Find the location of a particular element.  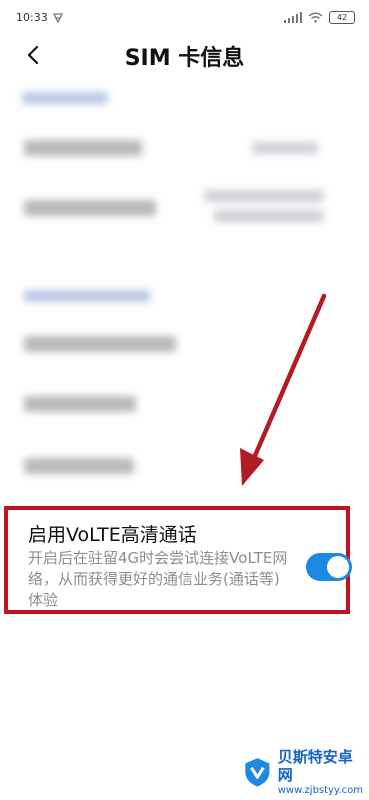

battery-icon: 42 is located at coordinates (342, 17).